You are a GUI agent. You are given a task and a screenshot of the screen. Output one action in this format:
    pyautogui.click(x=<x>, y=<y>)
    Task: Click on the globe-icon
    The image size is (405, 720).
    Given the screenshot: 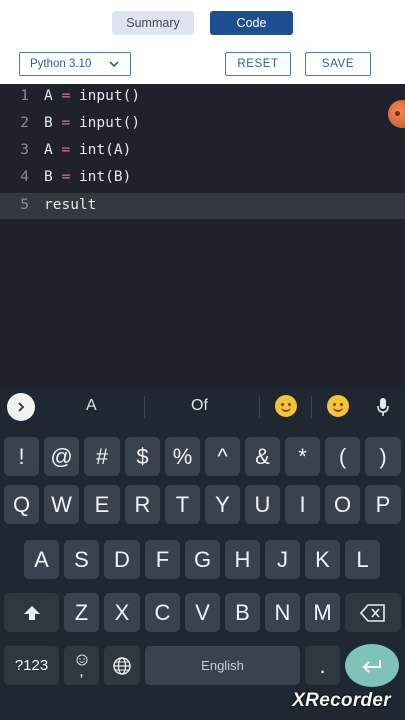 What is the action you would take?
    pyautogui.click(x=122, y=665)
    